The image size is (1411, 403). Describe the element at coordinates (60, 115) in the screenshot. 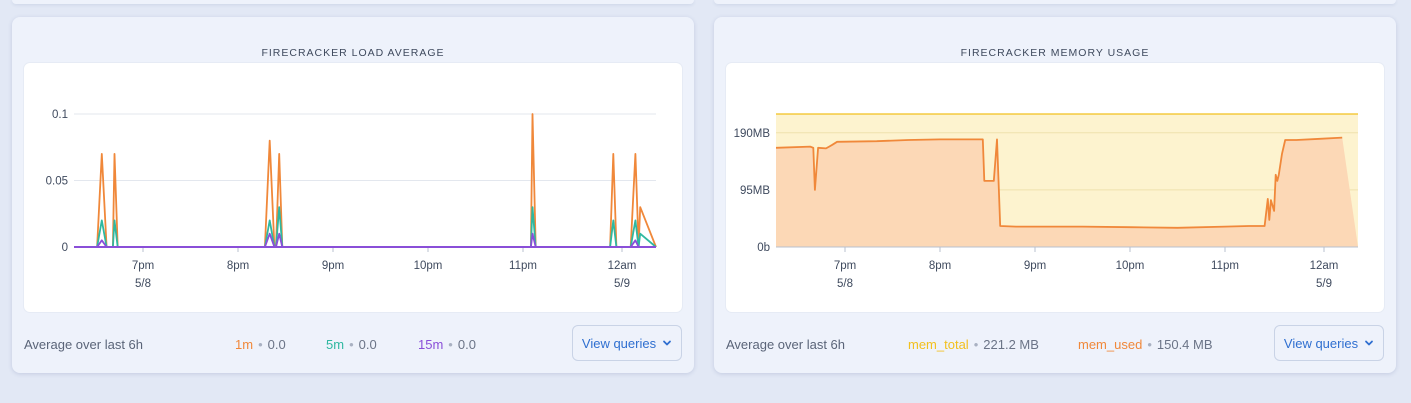

I see `y-tick-label: 0.1` at that location.